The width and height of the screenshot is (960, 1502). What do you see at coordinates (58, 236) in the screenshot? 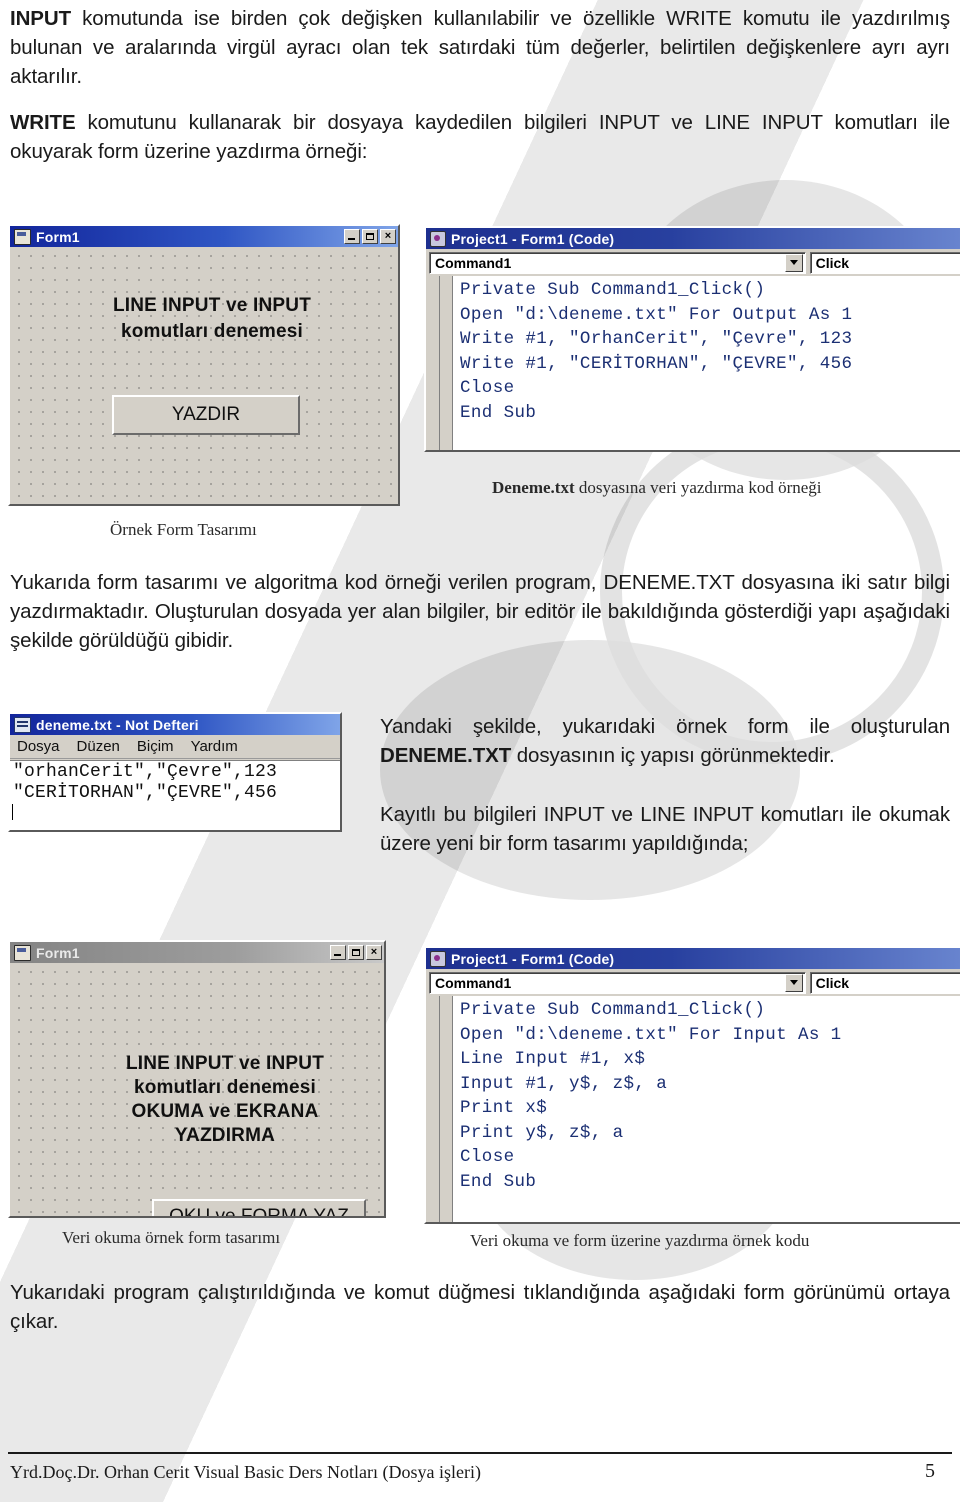
I see `form1-title: Form1` at bounding box center [58, 236].